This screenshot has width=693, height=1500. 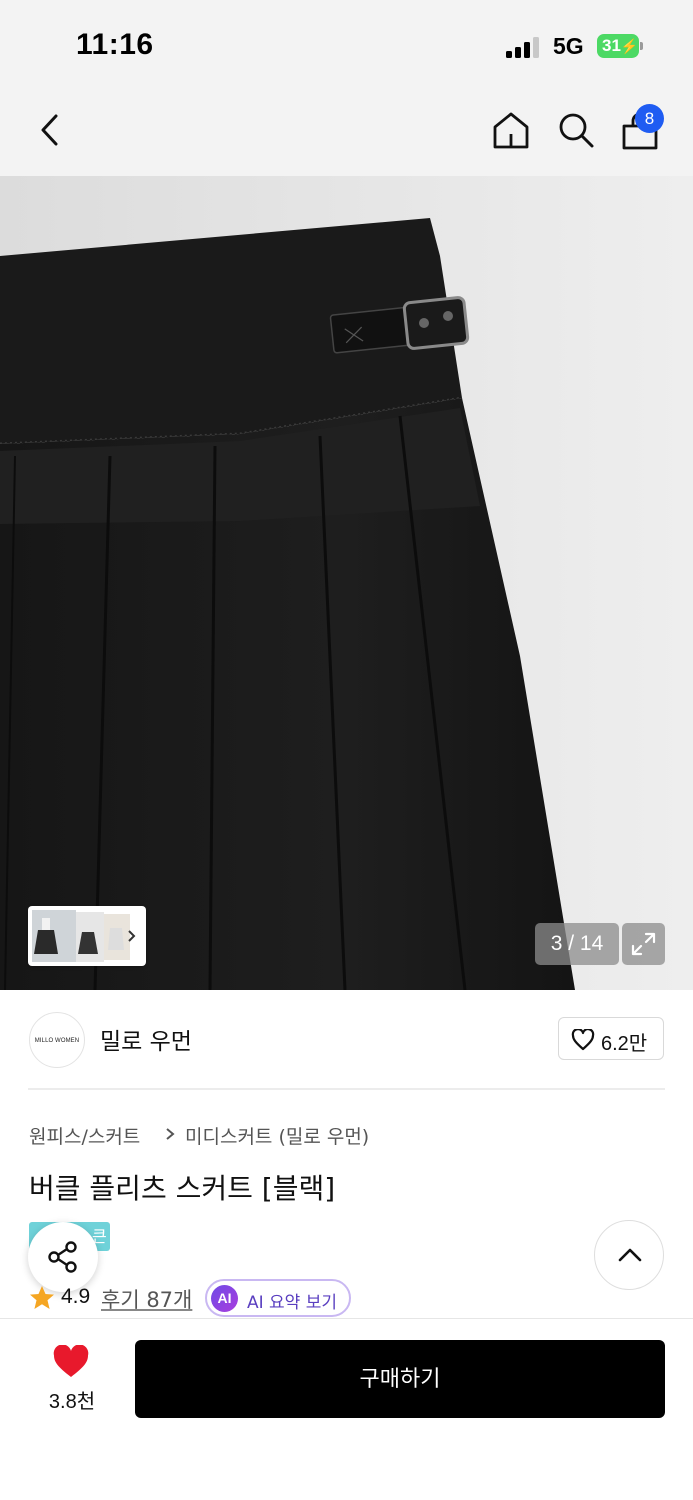 I want to click on status-bar: 11:16 5G 31⚡, so click(x=346, y=44).